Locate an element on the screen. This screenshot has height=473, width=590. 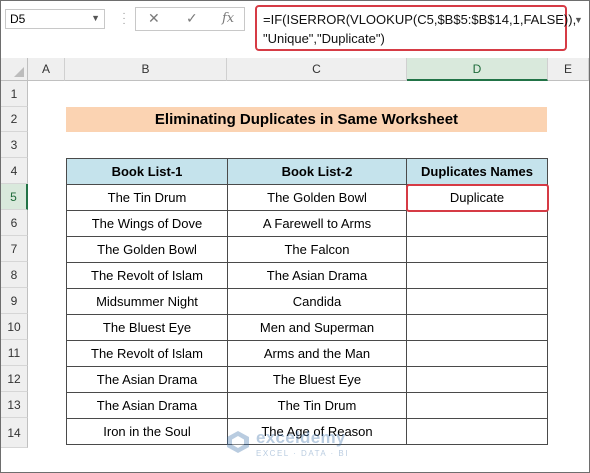
header-duplicates-names: Duplicates Names is located at coordinates (477, 171).